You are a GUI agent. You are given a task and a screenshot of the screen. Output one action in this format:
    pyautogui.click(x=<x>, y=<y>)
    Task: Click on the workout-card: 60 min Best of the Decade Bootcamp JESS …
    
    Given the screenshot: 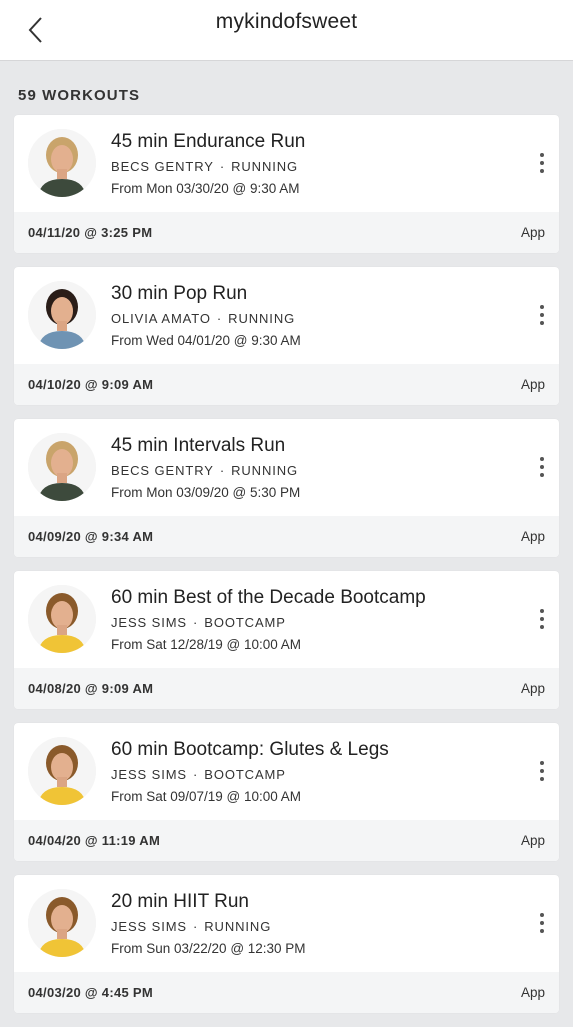 What is the action you would take?
    pyautogui.click(x=286, y=640)
    